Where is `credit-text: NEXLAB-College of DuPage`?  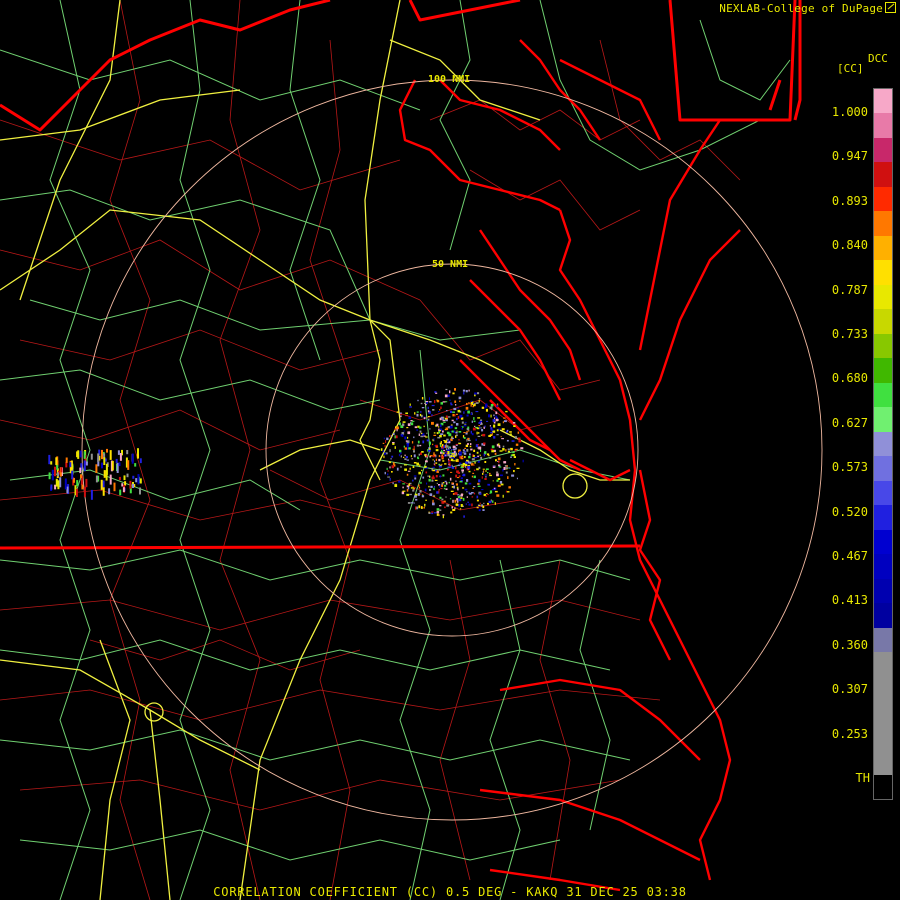
credit-text: NEXLAB-College of DuPage is located at coordinates (807, 8).